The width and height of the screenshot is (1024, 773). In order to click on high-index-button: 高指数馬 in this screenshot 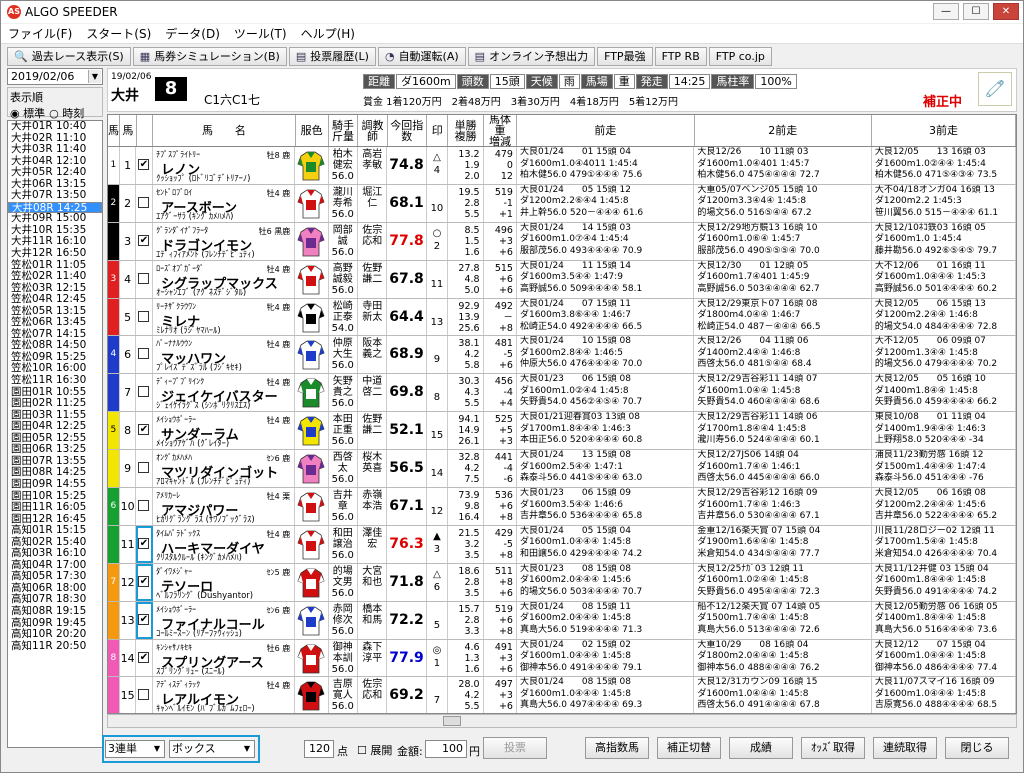, I will do `click(617, 748)`.